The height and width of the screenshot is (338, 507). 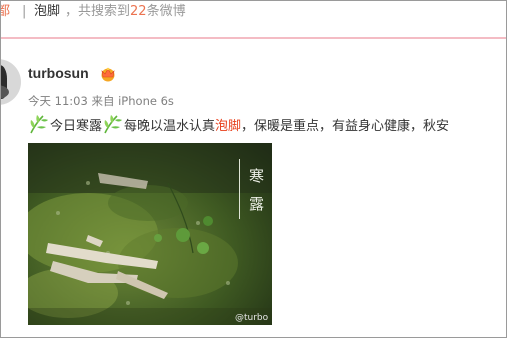 I want to click on post-text: 今日寒露 每晚以温水认真泡脚，保暖是重点，有益身心健康，秋安, so click(x=238, y=125).